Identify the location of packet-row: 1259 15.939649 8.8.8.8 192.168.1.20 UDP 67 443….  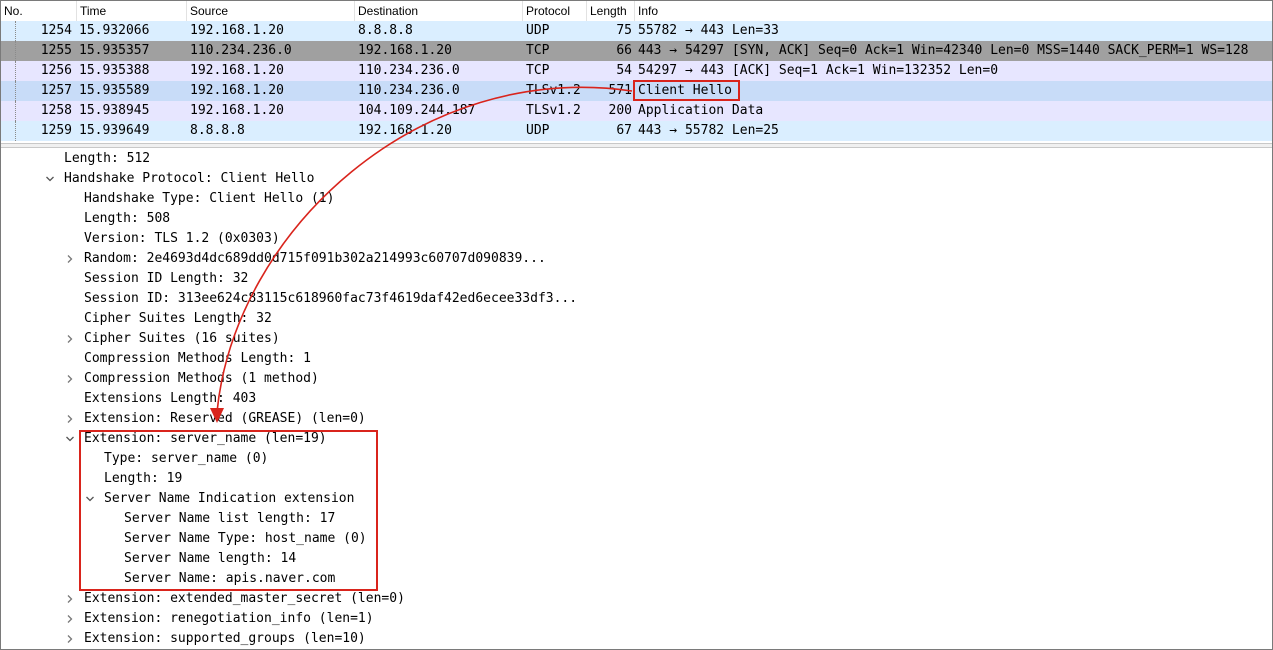
(636, 131).